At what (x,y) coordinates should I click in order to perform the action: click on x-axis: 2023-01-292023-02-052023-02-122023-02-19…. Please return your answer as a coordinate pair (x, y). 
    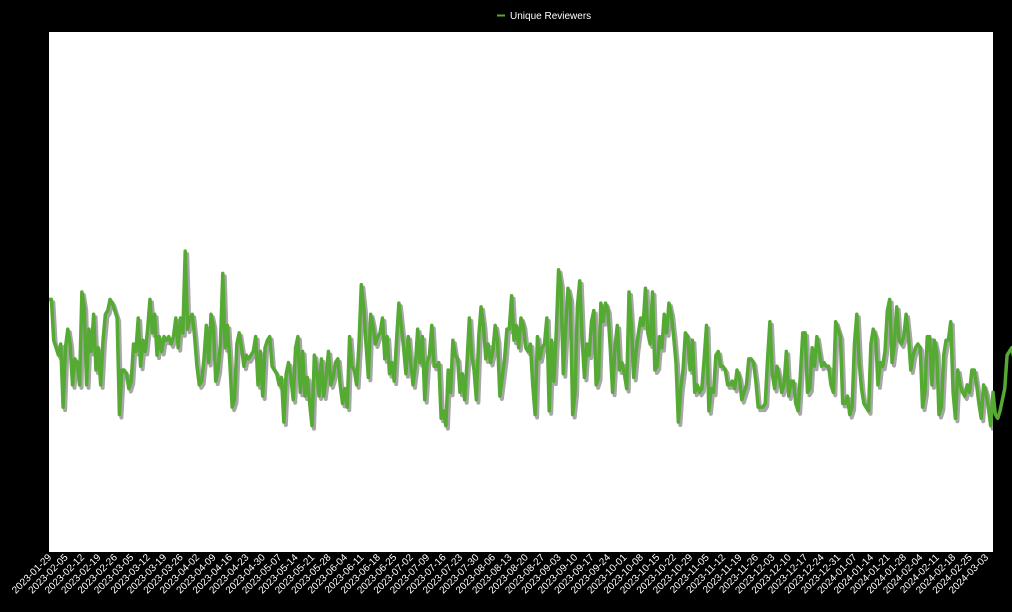
    Looking at the image, I should click on (500, 574).